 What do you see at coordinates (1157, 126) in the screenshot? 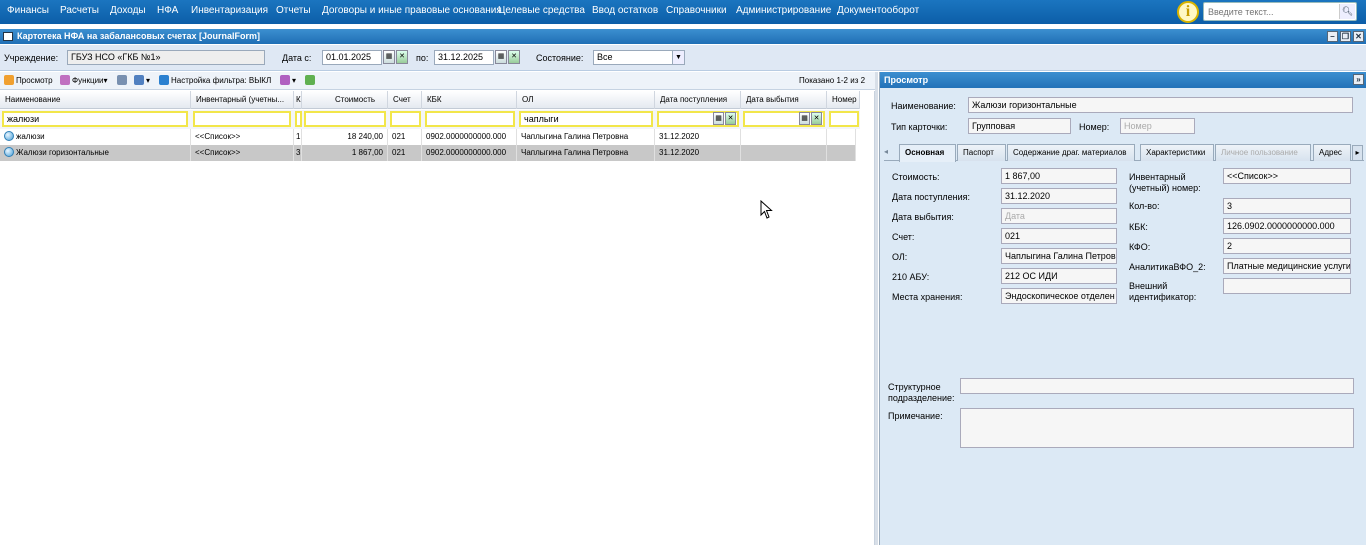
I see `number-field: Номер` at bounding box center [1157, 126].